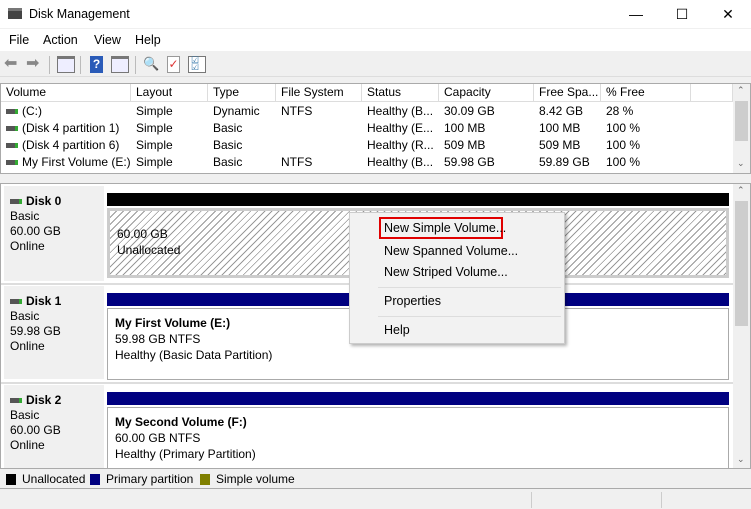 This screenshot has width=751, height=509. Describe the element at coordinates (120, 64) in the screenshot. I see `show-hide-action-pane-icon` at that location.